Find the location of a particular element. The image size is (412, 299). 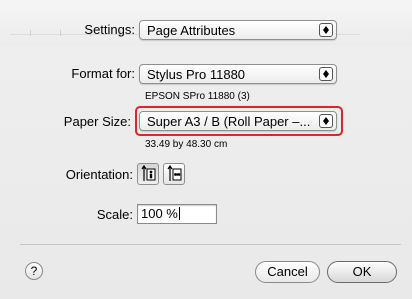

scale-value: 100 % is located at coordinates (159, 213).